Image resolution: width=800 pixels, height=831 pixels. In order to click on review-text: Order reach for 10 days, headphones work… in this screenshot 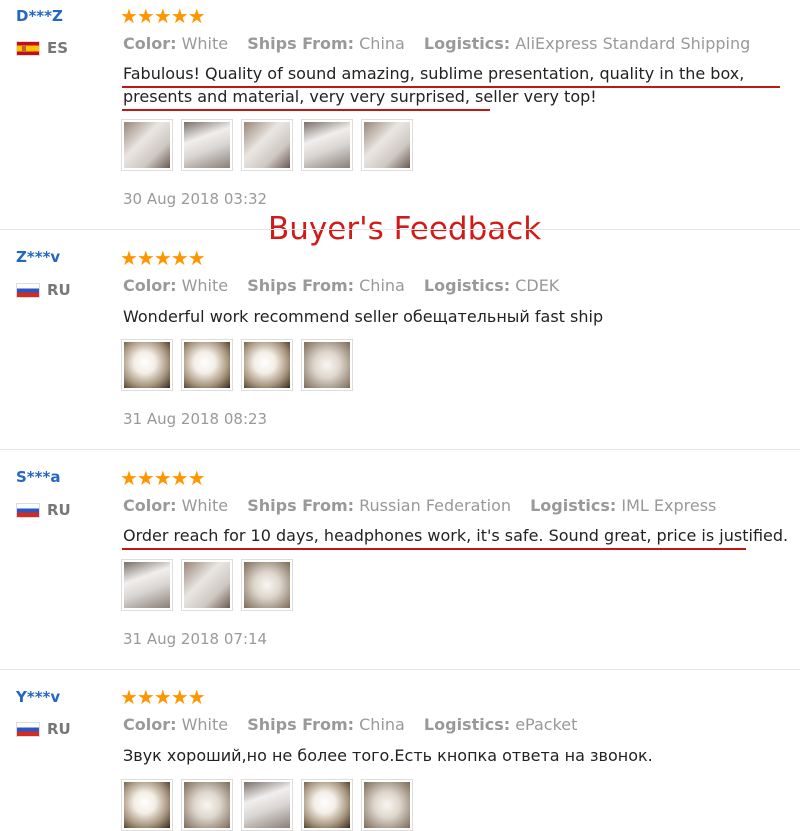, I will do `click(456, 535)`.